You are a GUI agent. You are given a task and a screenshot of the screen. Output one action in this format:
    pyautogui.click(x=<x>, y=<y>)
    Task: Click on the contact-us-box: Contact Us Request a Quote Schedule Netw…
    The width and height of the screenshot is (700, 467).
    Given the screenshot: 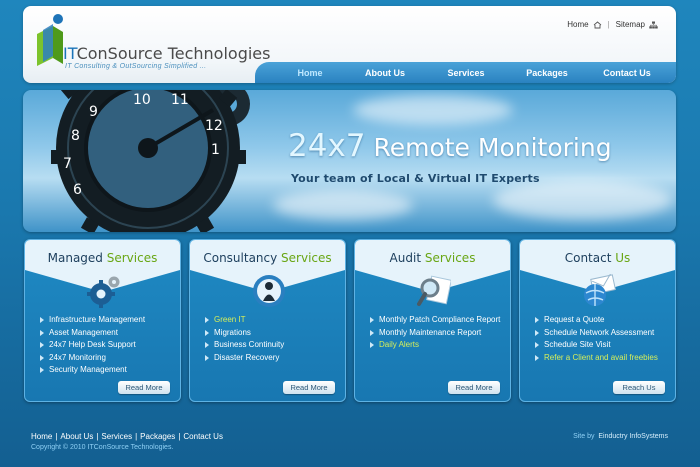 What is the action you would take?
    pyautogui.click(x=597, y=320)
    